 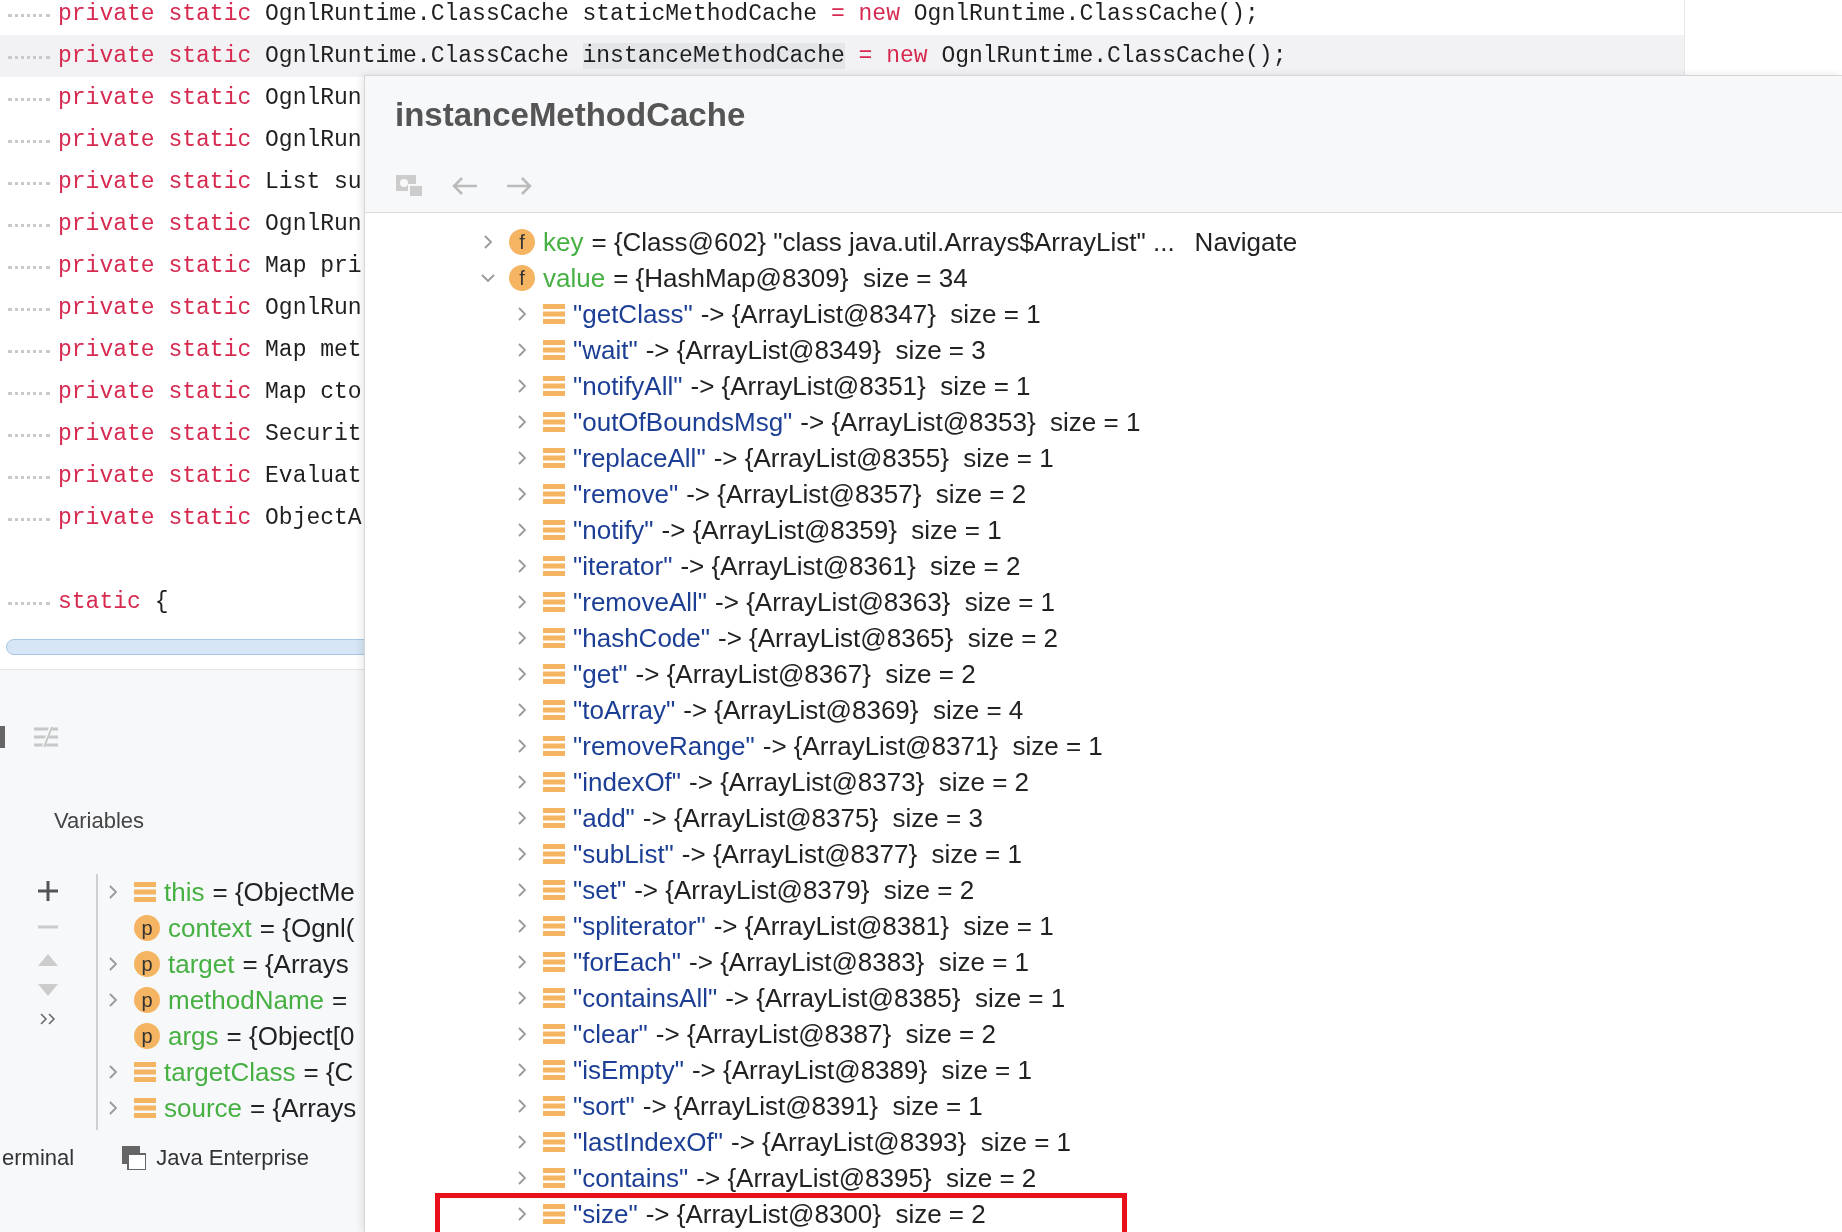 What do you see at coordinates (134, 1158) in the screenshot?
I see `enterprise-icon` at bounding box center [134, 1158].